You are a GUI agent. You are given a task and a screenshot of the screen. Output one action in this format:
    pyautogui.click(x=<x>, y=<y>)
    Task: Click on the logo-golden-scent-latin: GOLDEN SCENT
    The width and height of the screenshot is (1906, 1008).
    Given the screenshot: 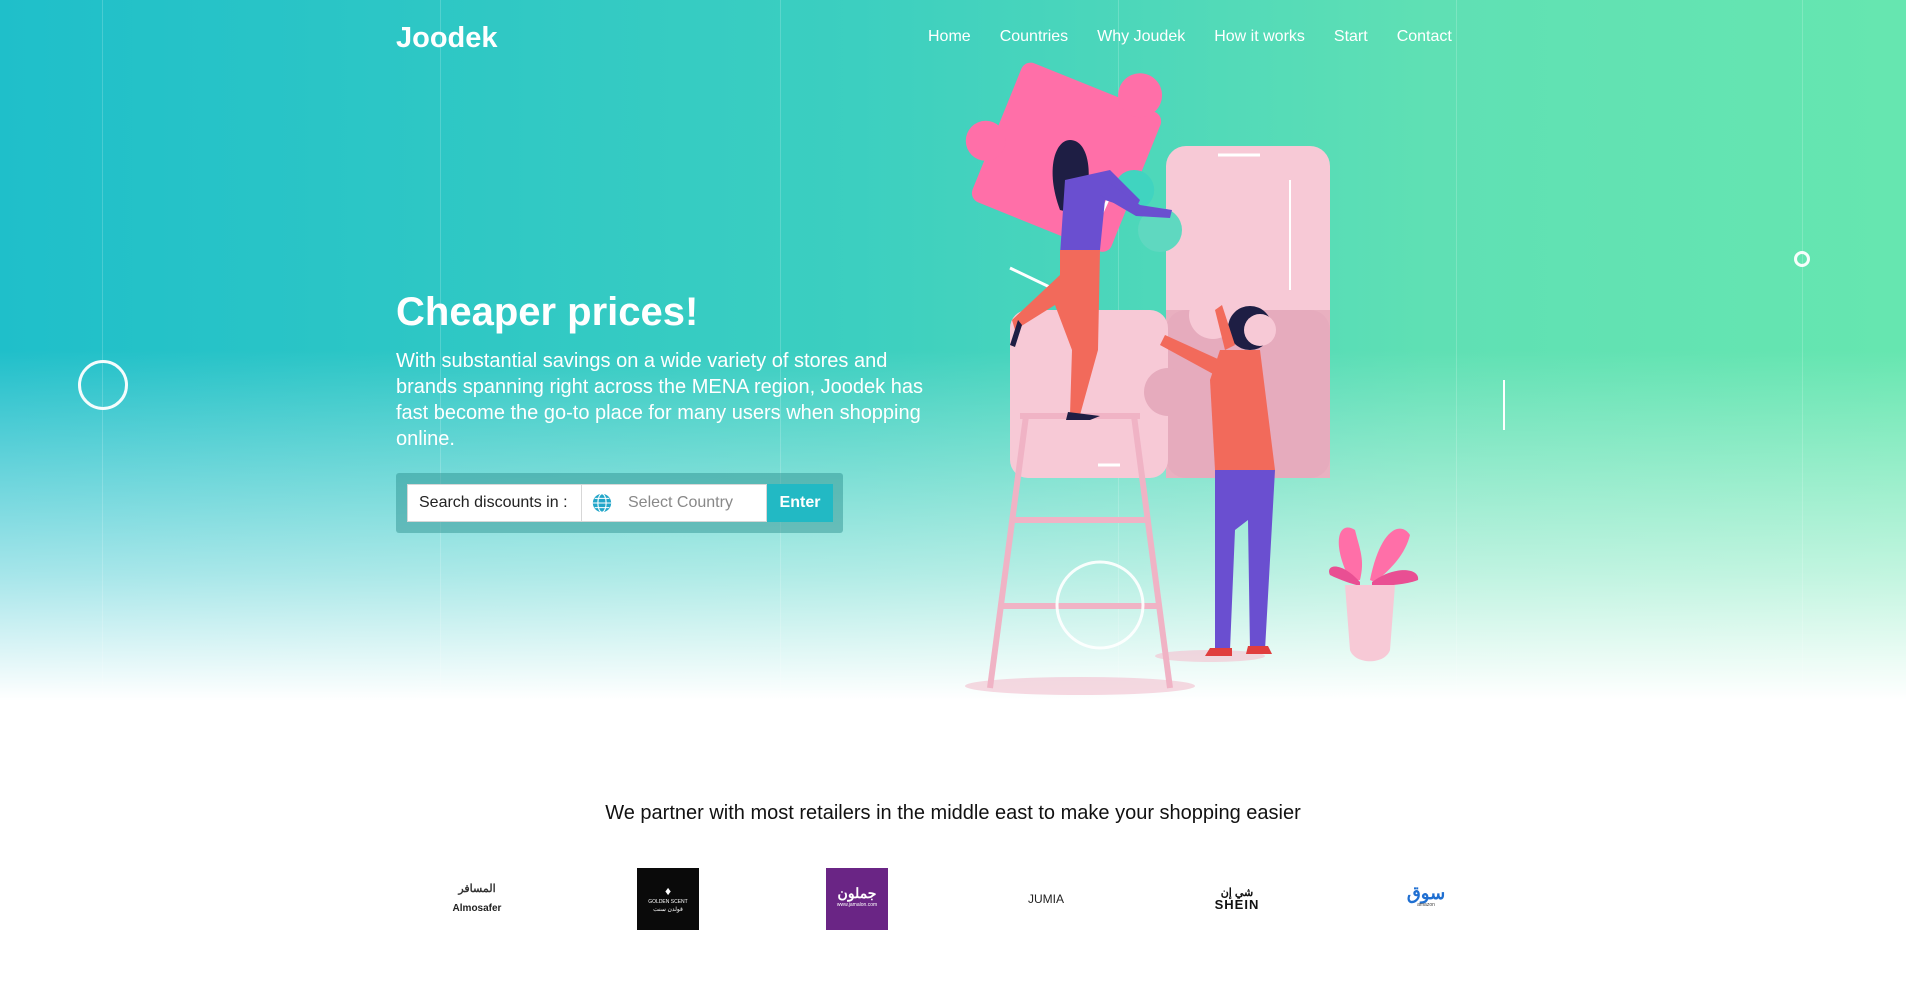 What is the action you would take?
    pyautogui.click(x=668, y=902)
    